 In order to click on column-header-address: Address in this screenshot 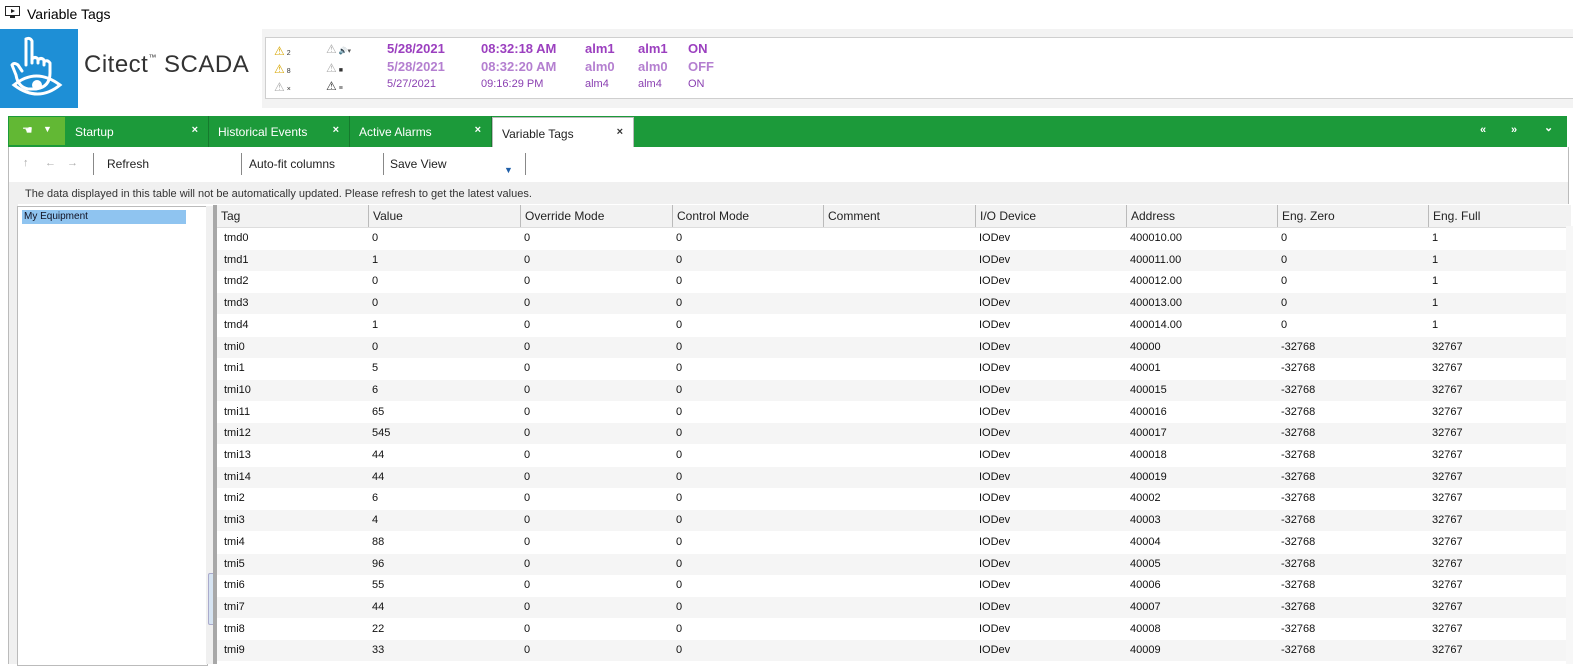, I will do `click(1202, 216)`.